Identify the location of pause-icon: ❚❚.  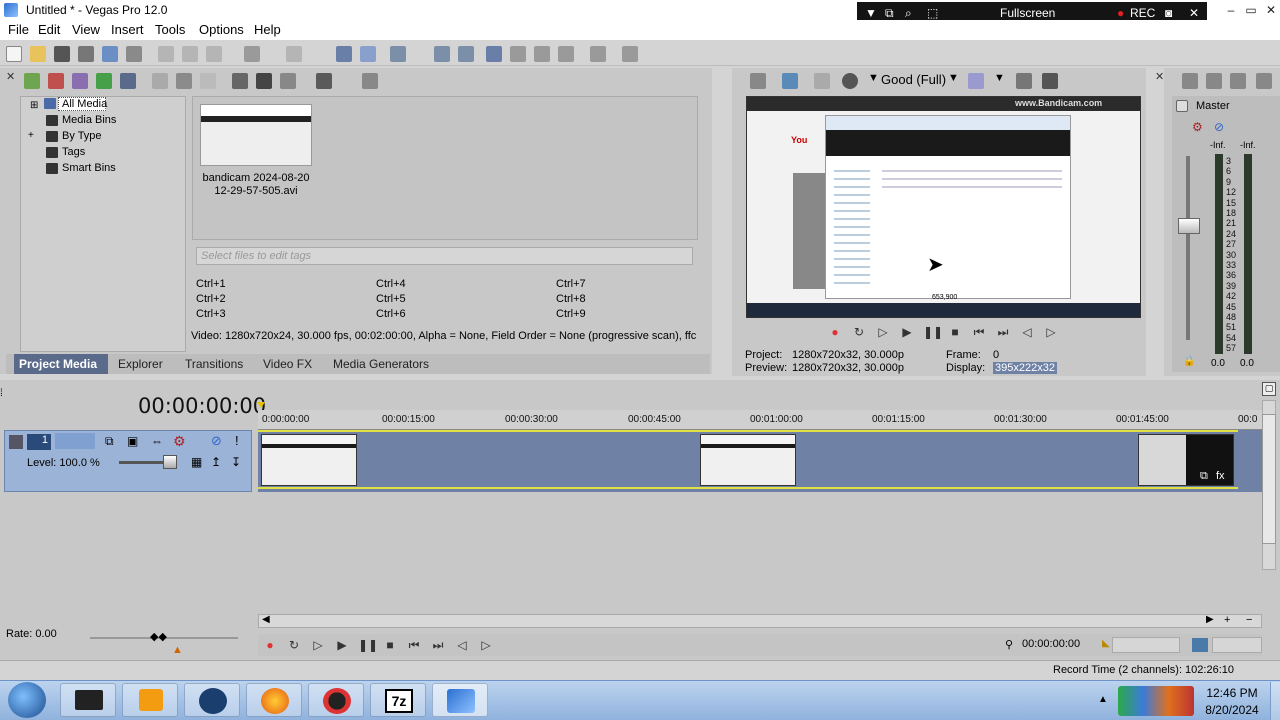
(933, 332).